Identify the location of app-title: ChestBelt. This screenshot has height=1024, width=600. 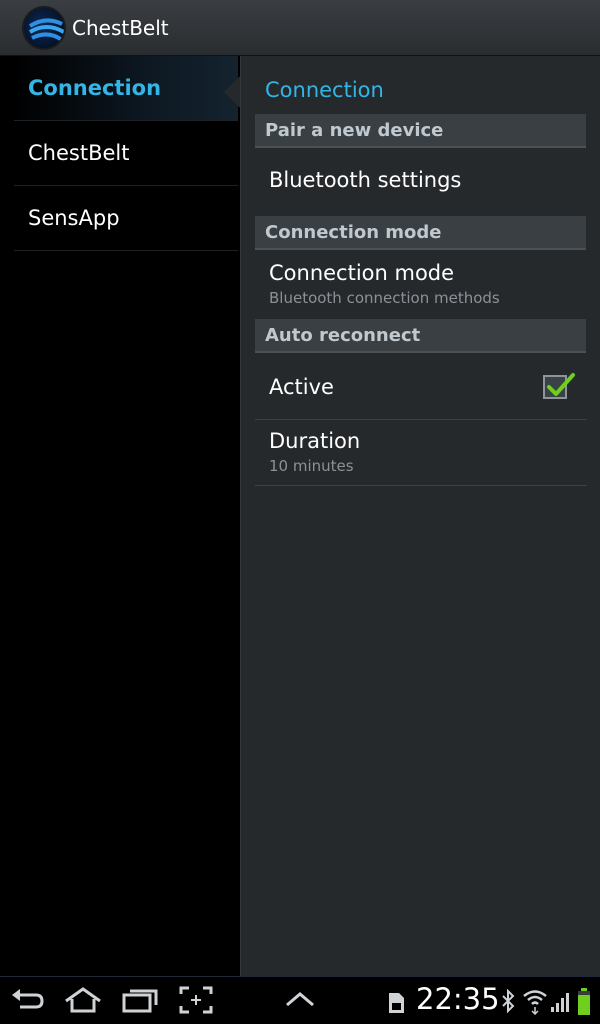
(120, 27).